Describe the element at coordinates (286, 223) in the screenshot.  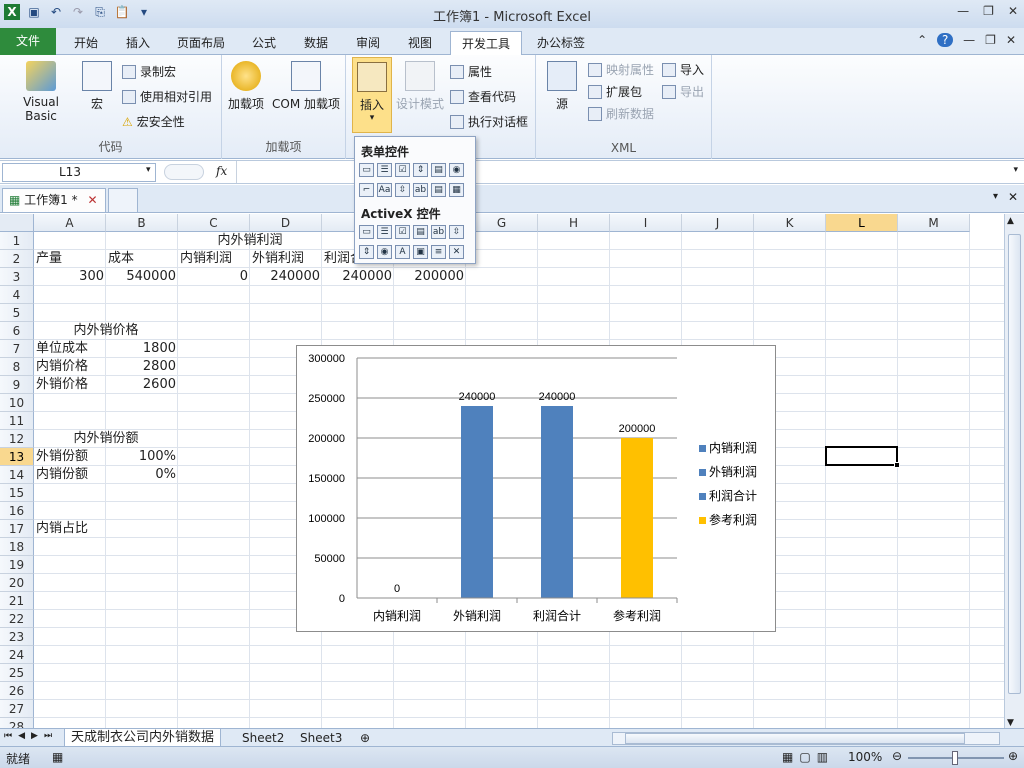
I see `column-header-d: D` at that location.